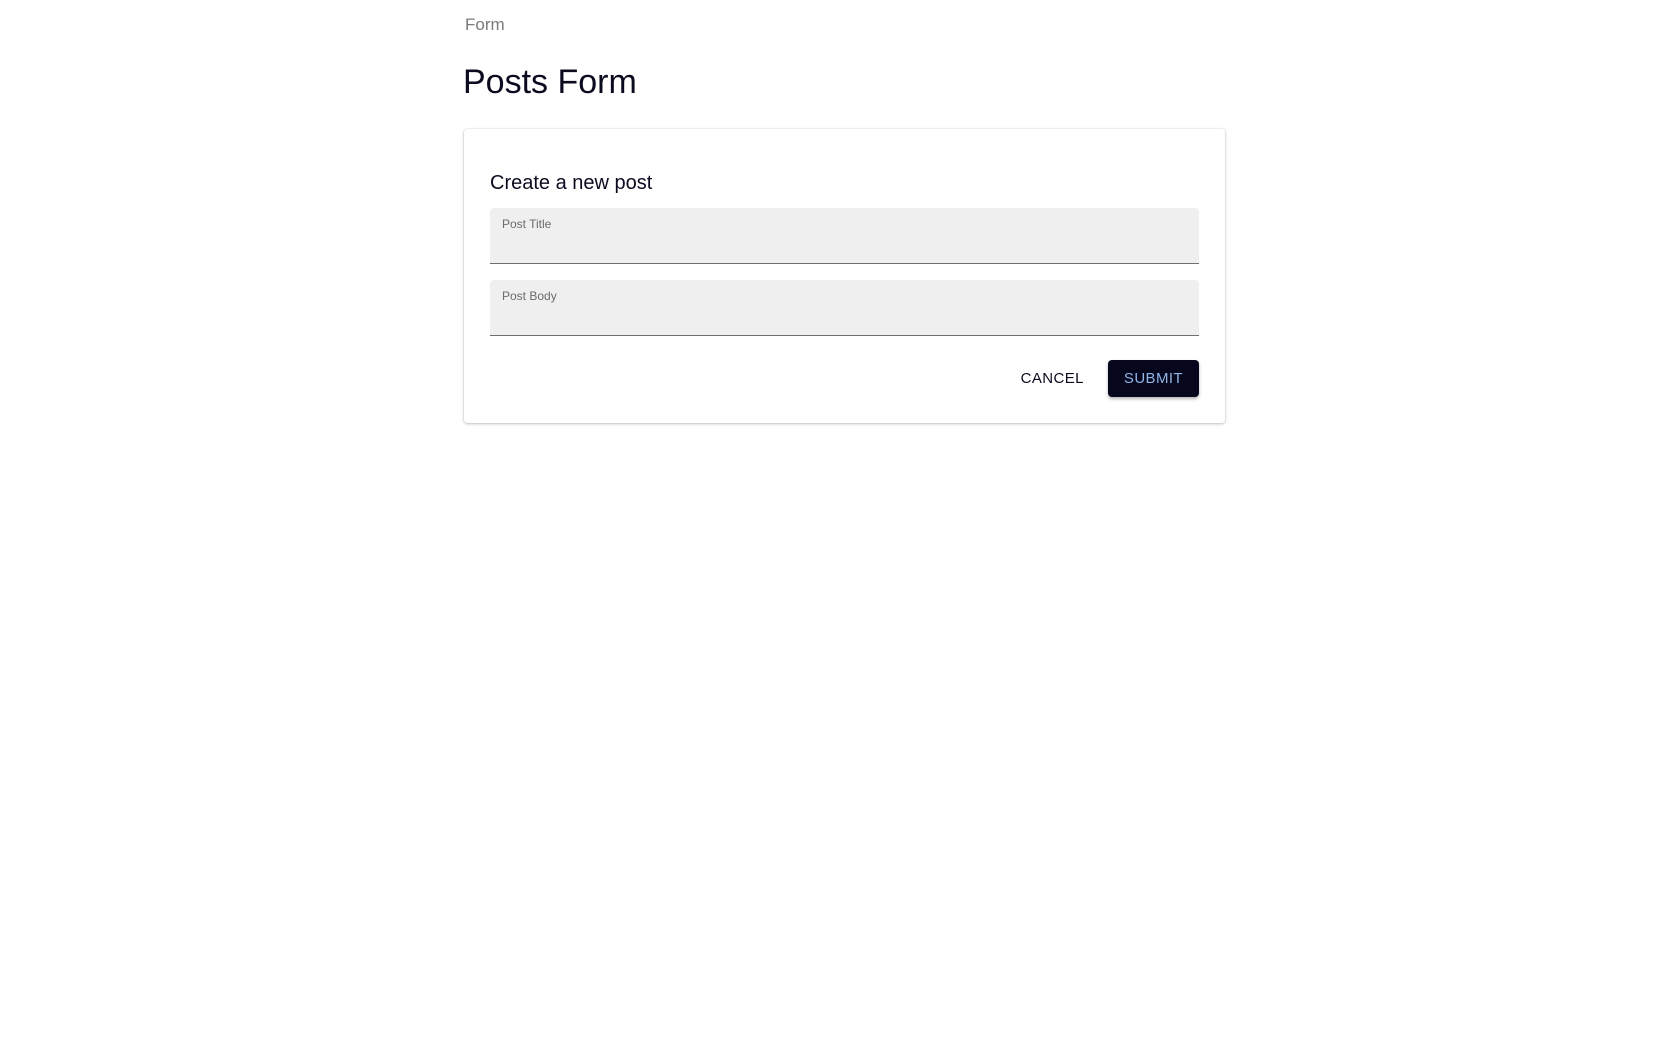  I want to click on form-actions: CANCEL SUBMIT, so click(1104, 378).